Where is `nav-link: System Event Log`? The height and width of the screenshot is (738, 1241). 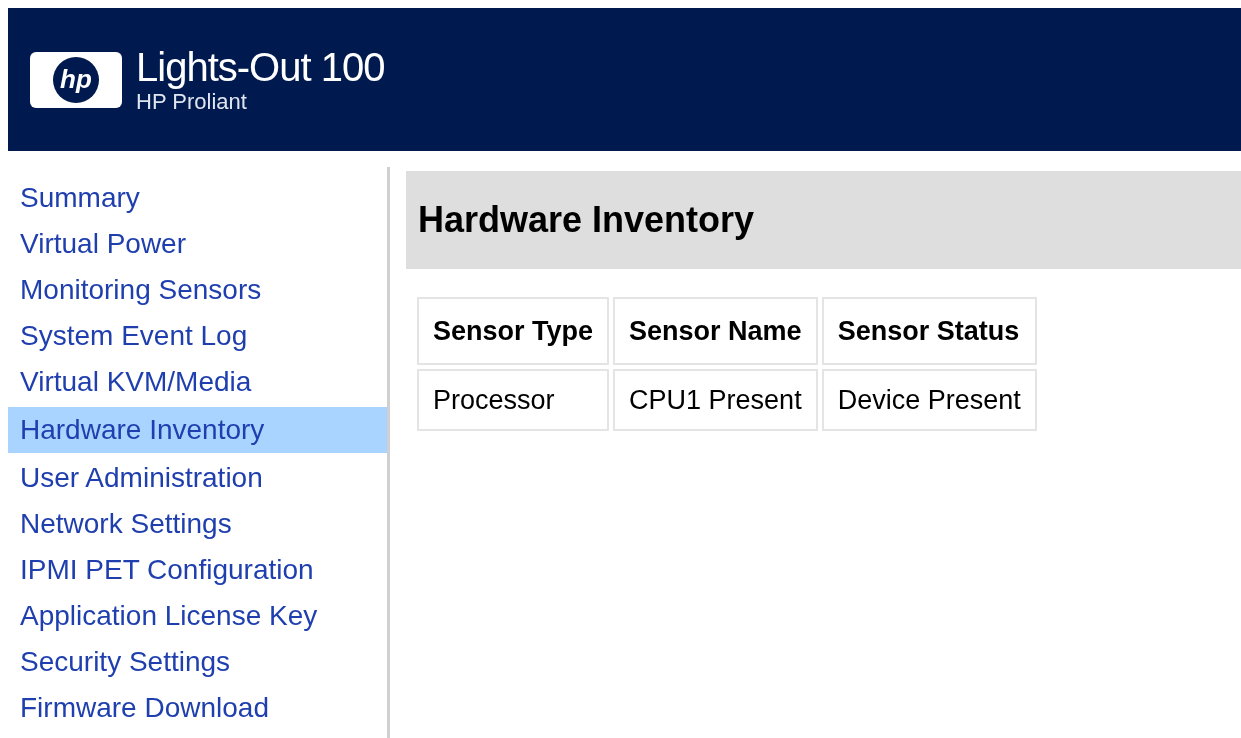
nav-link: System Event Log is located at coordinates (197, 336).